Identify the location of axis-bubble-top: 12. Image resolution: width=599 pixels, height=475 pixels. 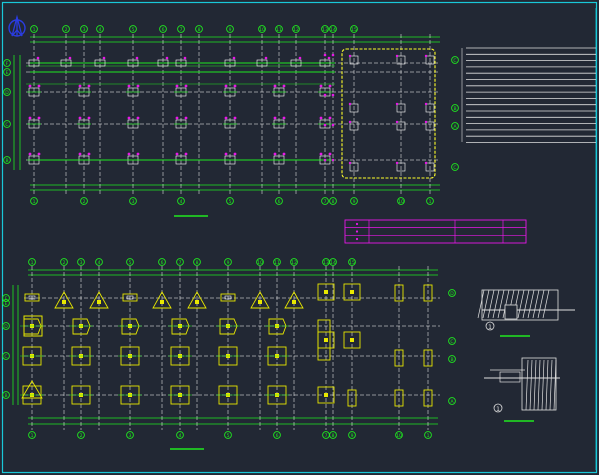
(294, 262).